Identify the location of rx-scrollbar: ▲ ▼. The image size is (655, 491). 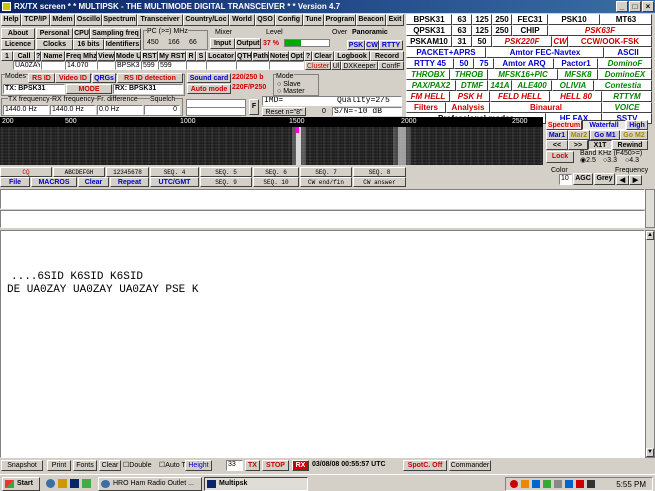
(650, 344).